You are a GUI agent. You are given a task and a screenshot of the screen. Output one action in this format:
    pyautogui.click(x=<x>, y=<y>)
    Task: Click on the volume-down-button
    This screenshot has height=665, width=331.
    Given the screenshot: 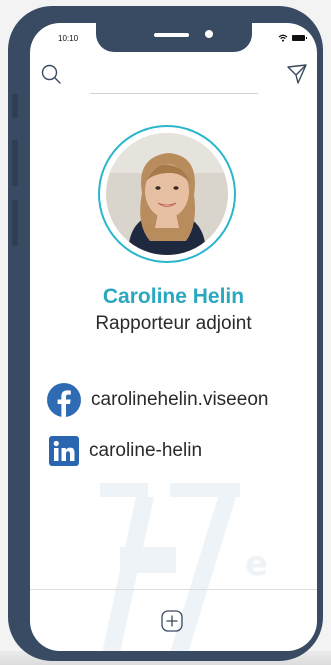 What is the action you would take?
    pyautogui.click(x=15, y=223)
    